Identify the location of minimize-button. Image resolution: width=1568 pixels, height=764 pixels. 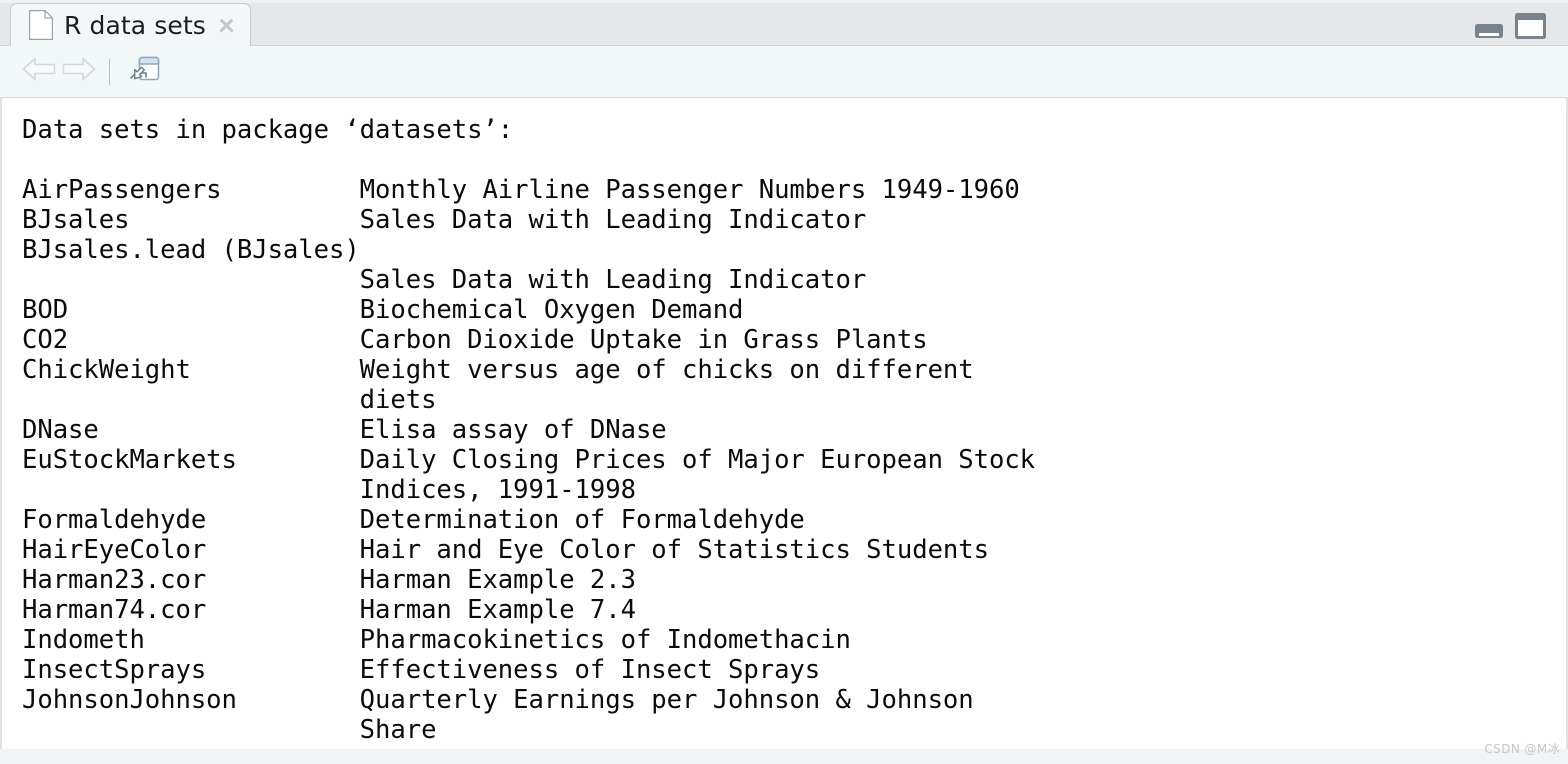
(1489, 33).